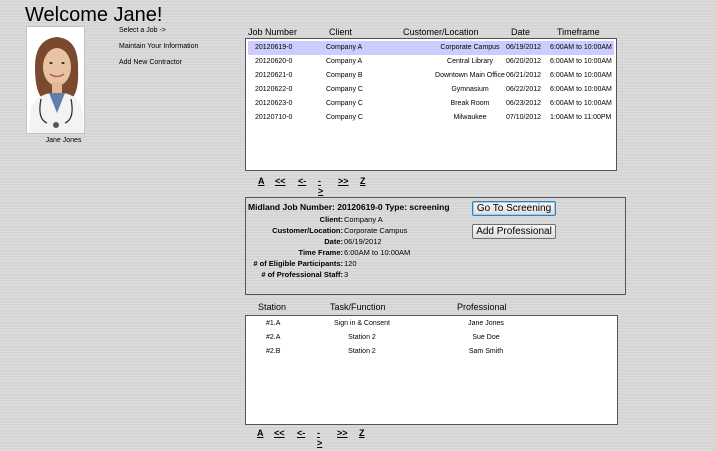 This screenshot has height=451, width=716. What do you see at coordinates (514, 208) in the screenshot?
I see `go-to-screening-button: Go To Screening` at bounding box center [514, 208].